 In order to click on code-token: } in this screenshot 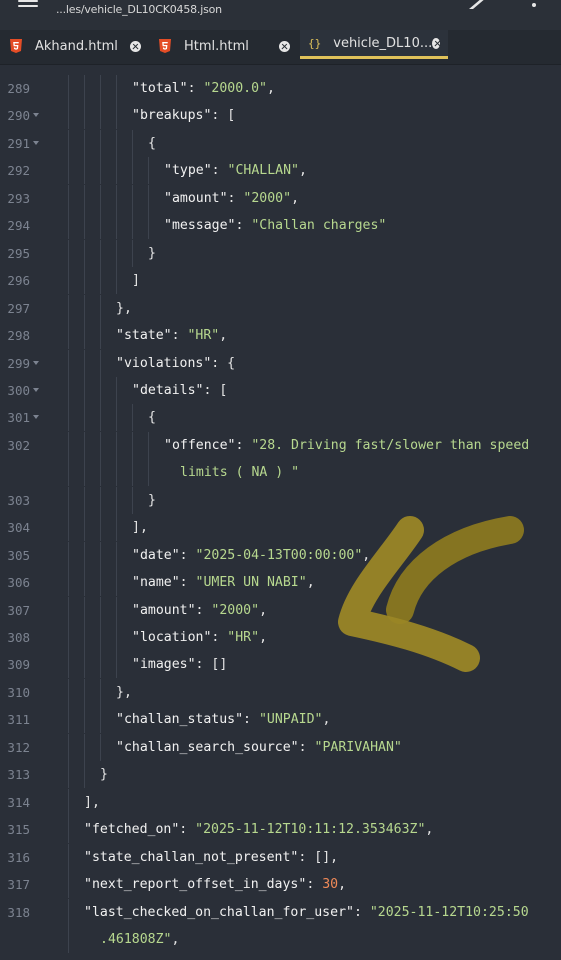, I will do `click(152, 500)`.